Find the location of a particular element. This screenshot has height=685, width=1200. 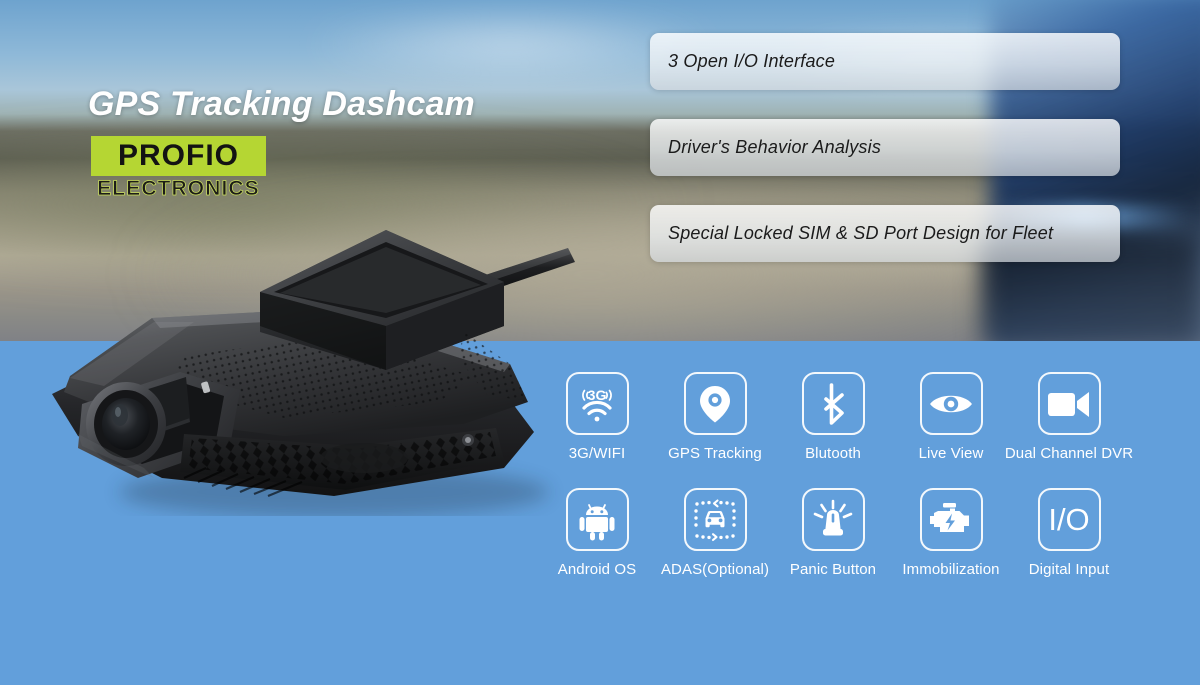

logo-badge: PROFIO is located at coordinates (178, 156).